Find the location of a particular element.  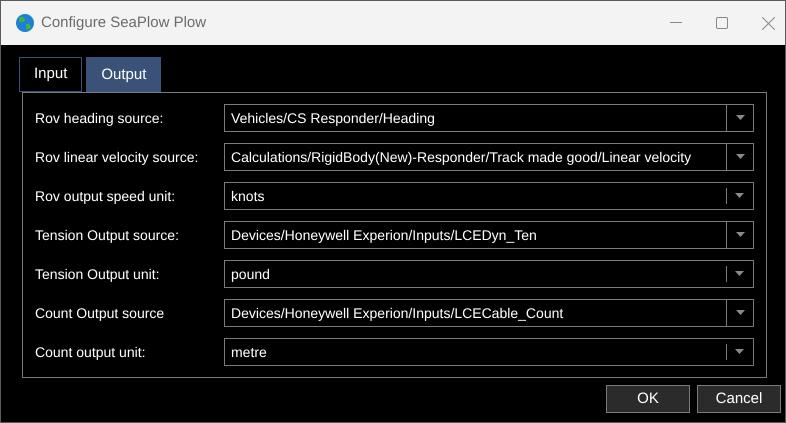

close-icon is located at coordinates (768, 23).